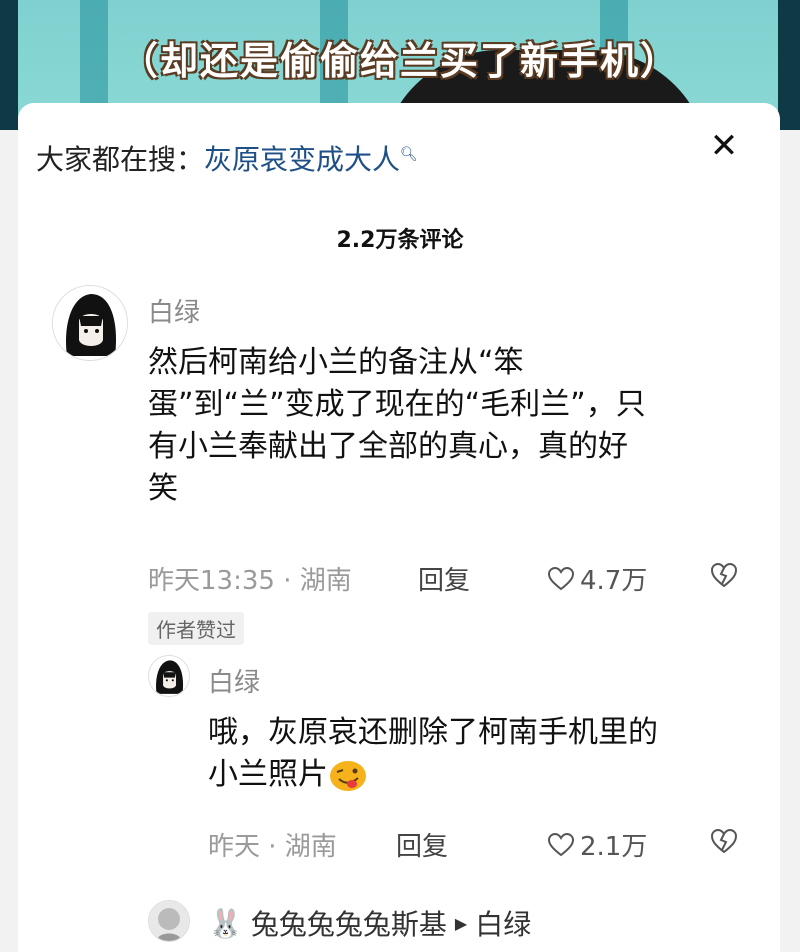 Image resolution: width=800 pixels, height=952 pixels. What do you see at coordinates (120, 159) in the screenshot?
I see `search-prefix: 大家都在搜：` at bounding box center [120, 159].